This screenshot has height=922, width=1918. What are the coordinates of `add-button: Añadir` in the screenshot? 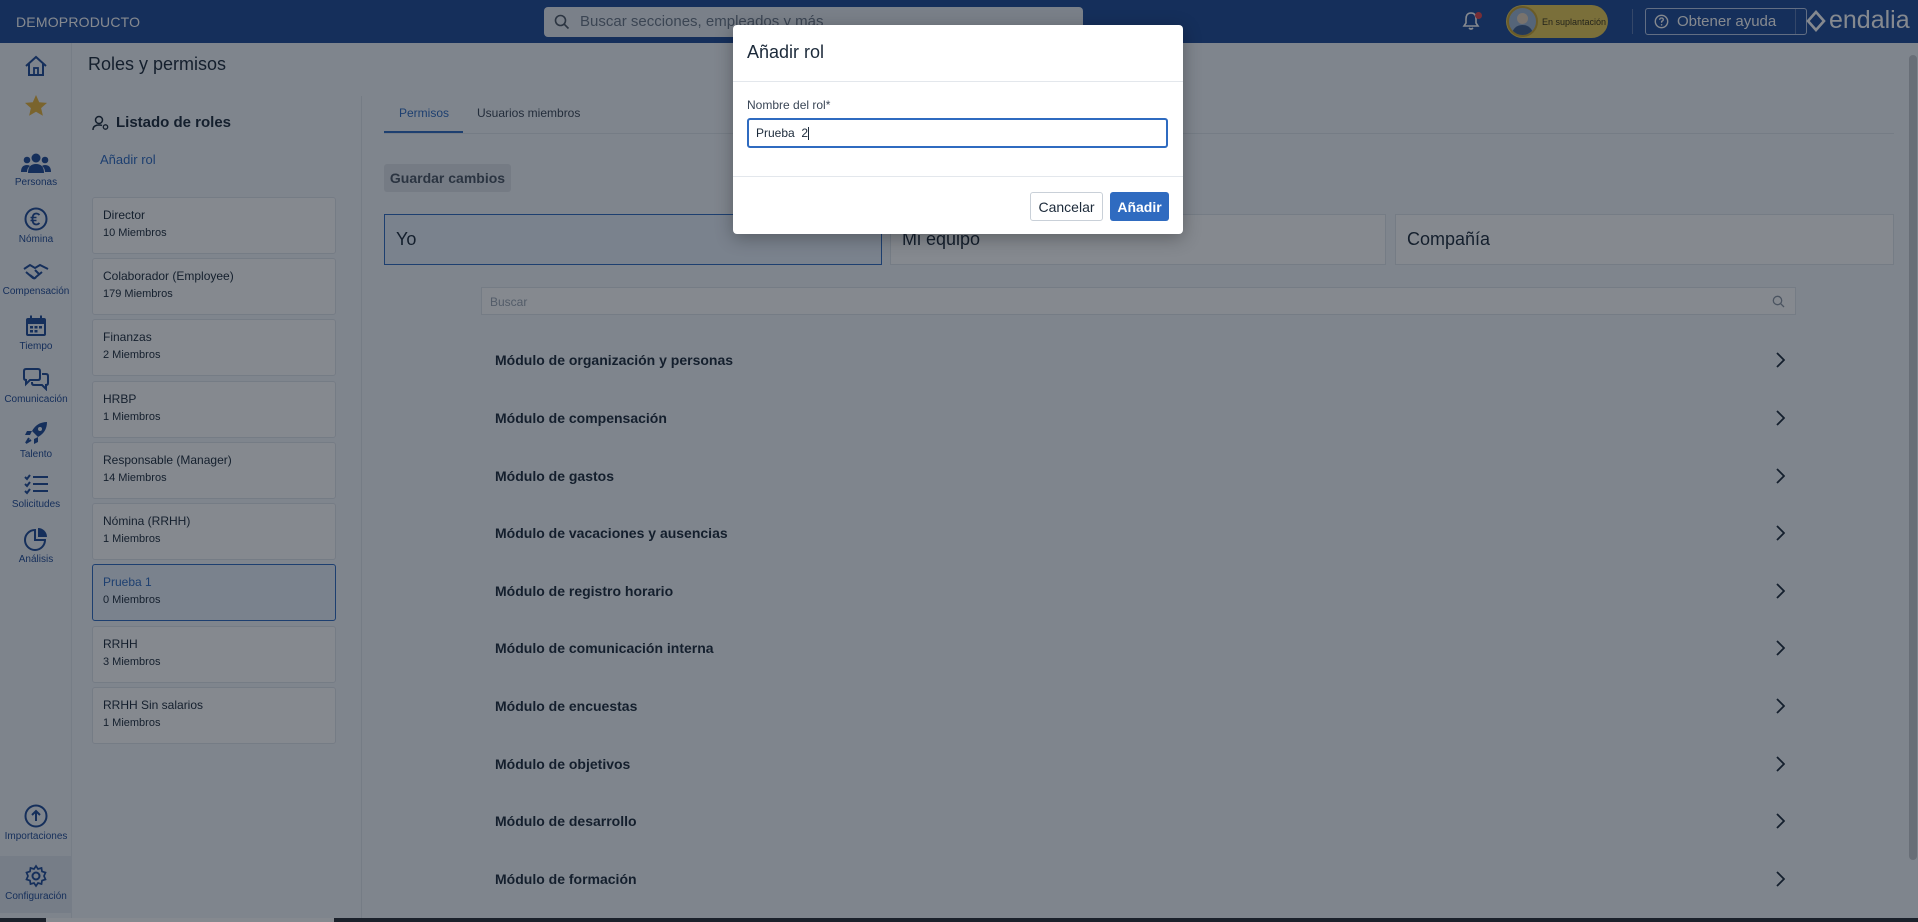 It's located at (1139, 206).